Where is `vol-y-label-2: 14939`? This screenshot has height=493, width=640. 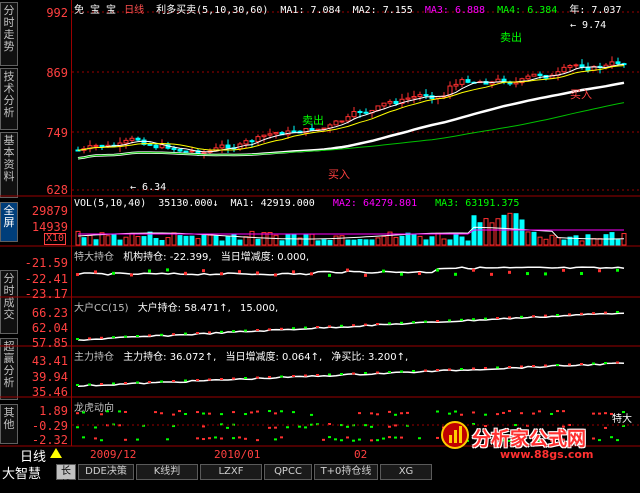
vol-y-label-2: 14939 is located at coordinates (49, 227).